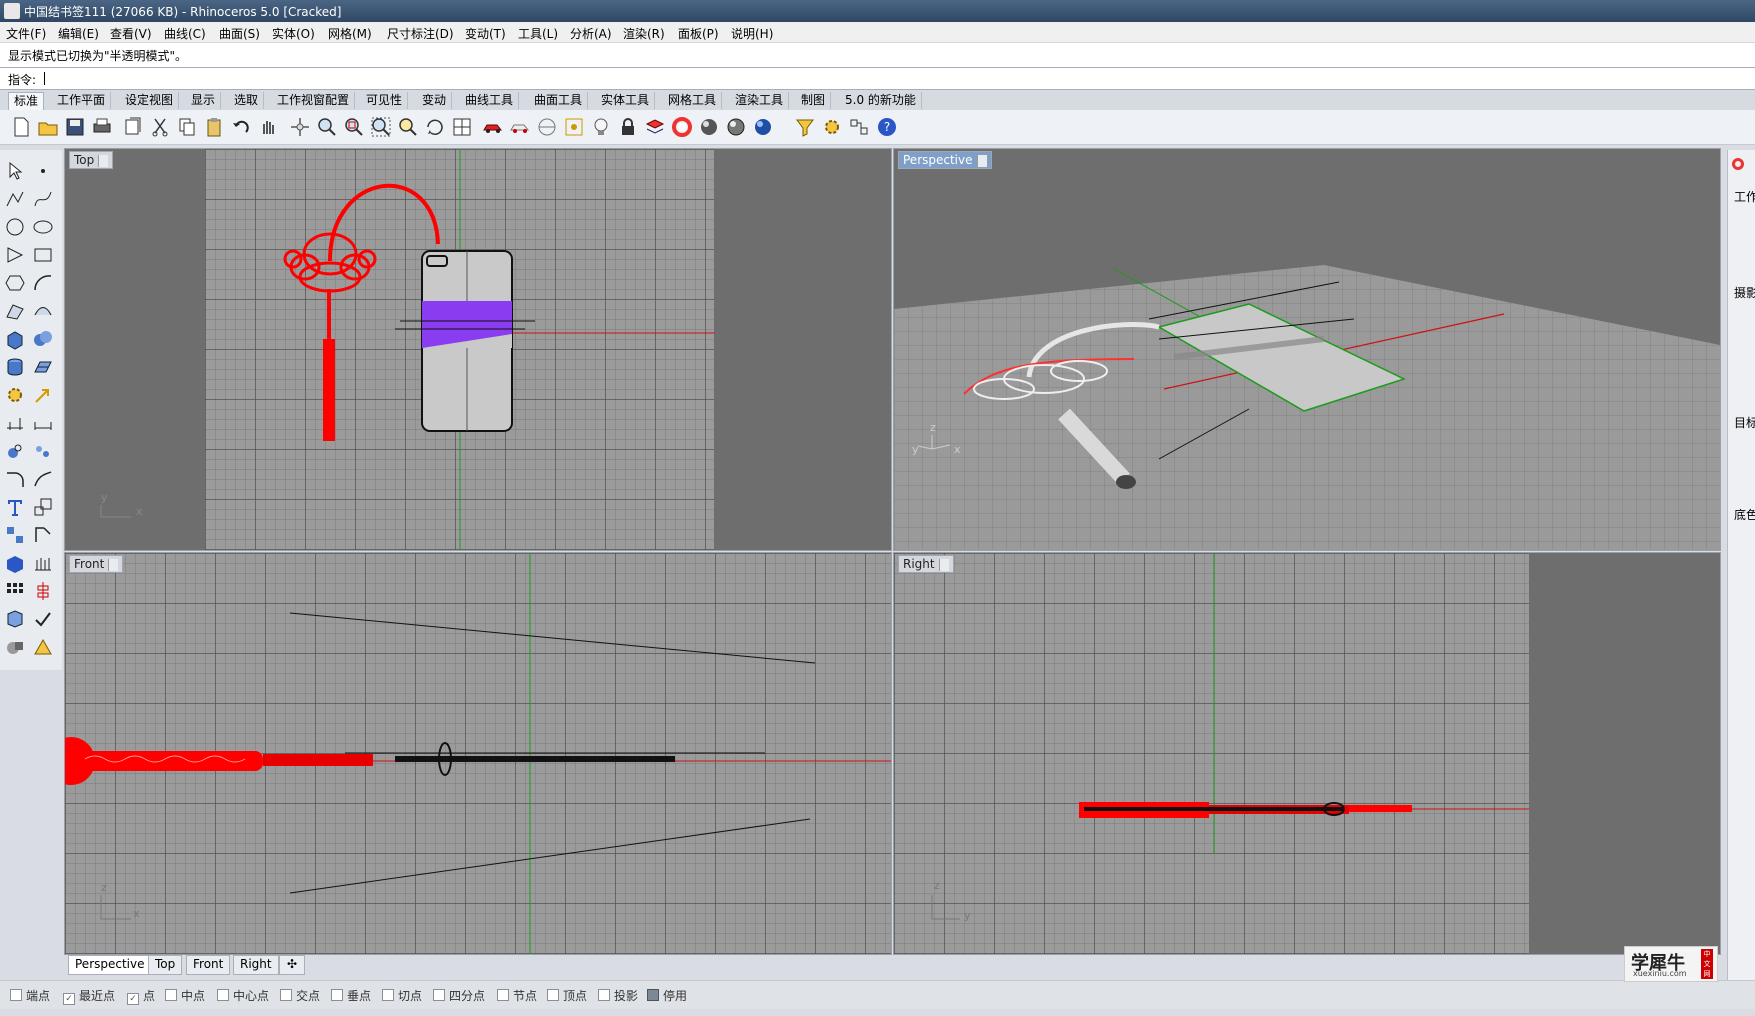 The height and width of the screenshot is (1016, 1755). What do you see at coordinates (300, 995) in the screenshot?
I see `osnap-intersection: 交点` at bounding box center [300, 995].